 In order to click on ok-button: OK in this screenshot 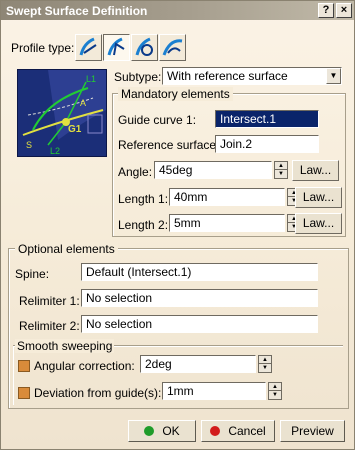, I will do `click(162, 431)`.